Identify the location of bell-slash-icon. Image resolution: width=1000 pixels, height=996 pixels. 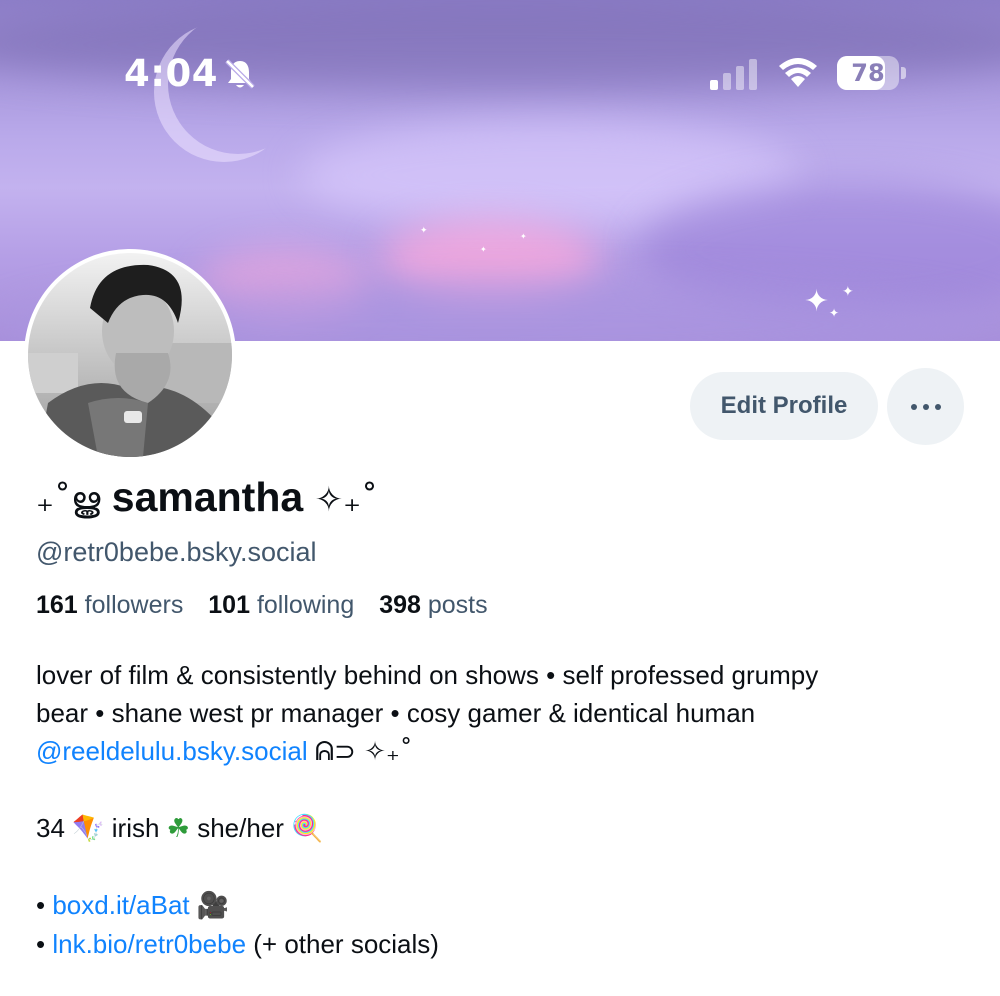
(240, 74).